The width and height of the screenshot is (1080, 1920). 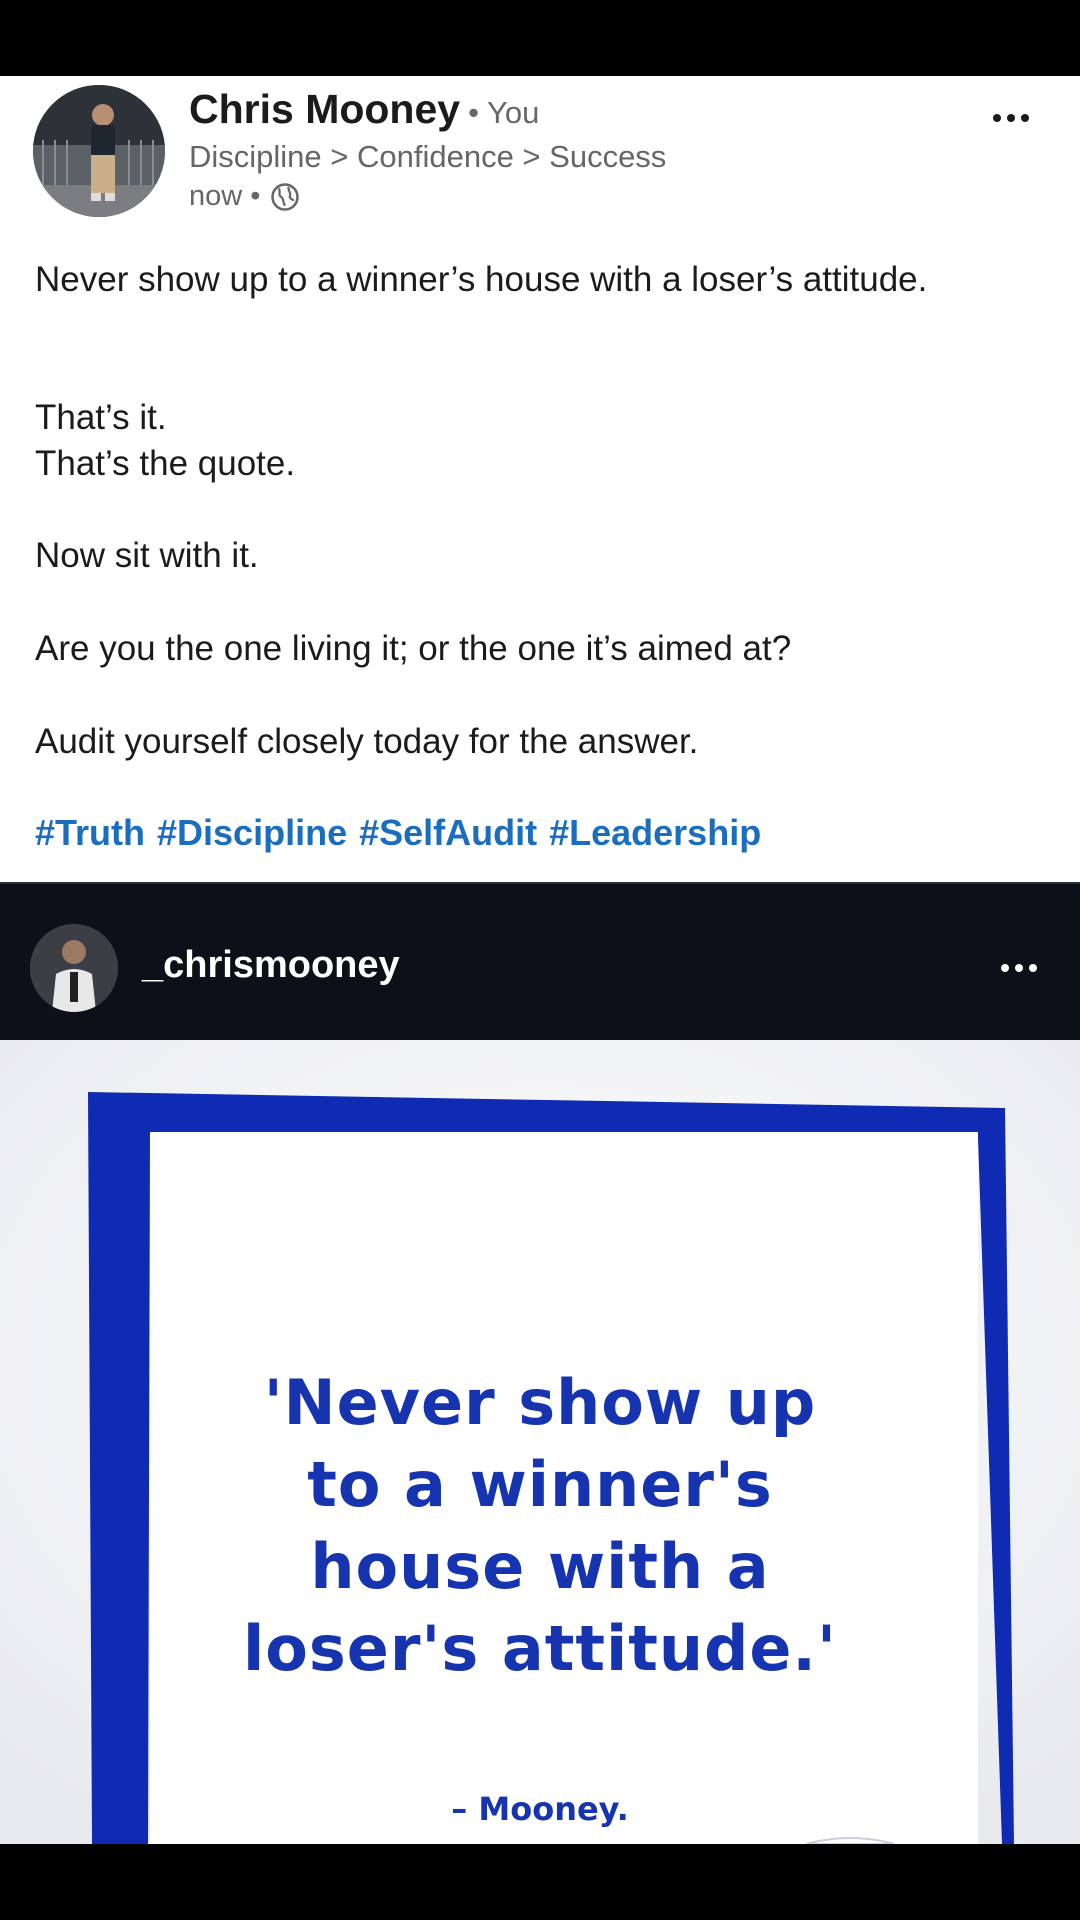 What do you see at coordinates (99, 151) in the screenshot?
I see `author-avatar` at bounding box center [99, 151].